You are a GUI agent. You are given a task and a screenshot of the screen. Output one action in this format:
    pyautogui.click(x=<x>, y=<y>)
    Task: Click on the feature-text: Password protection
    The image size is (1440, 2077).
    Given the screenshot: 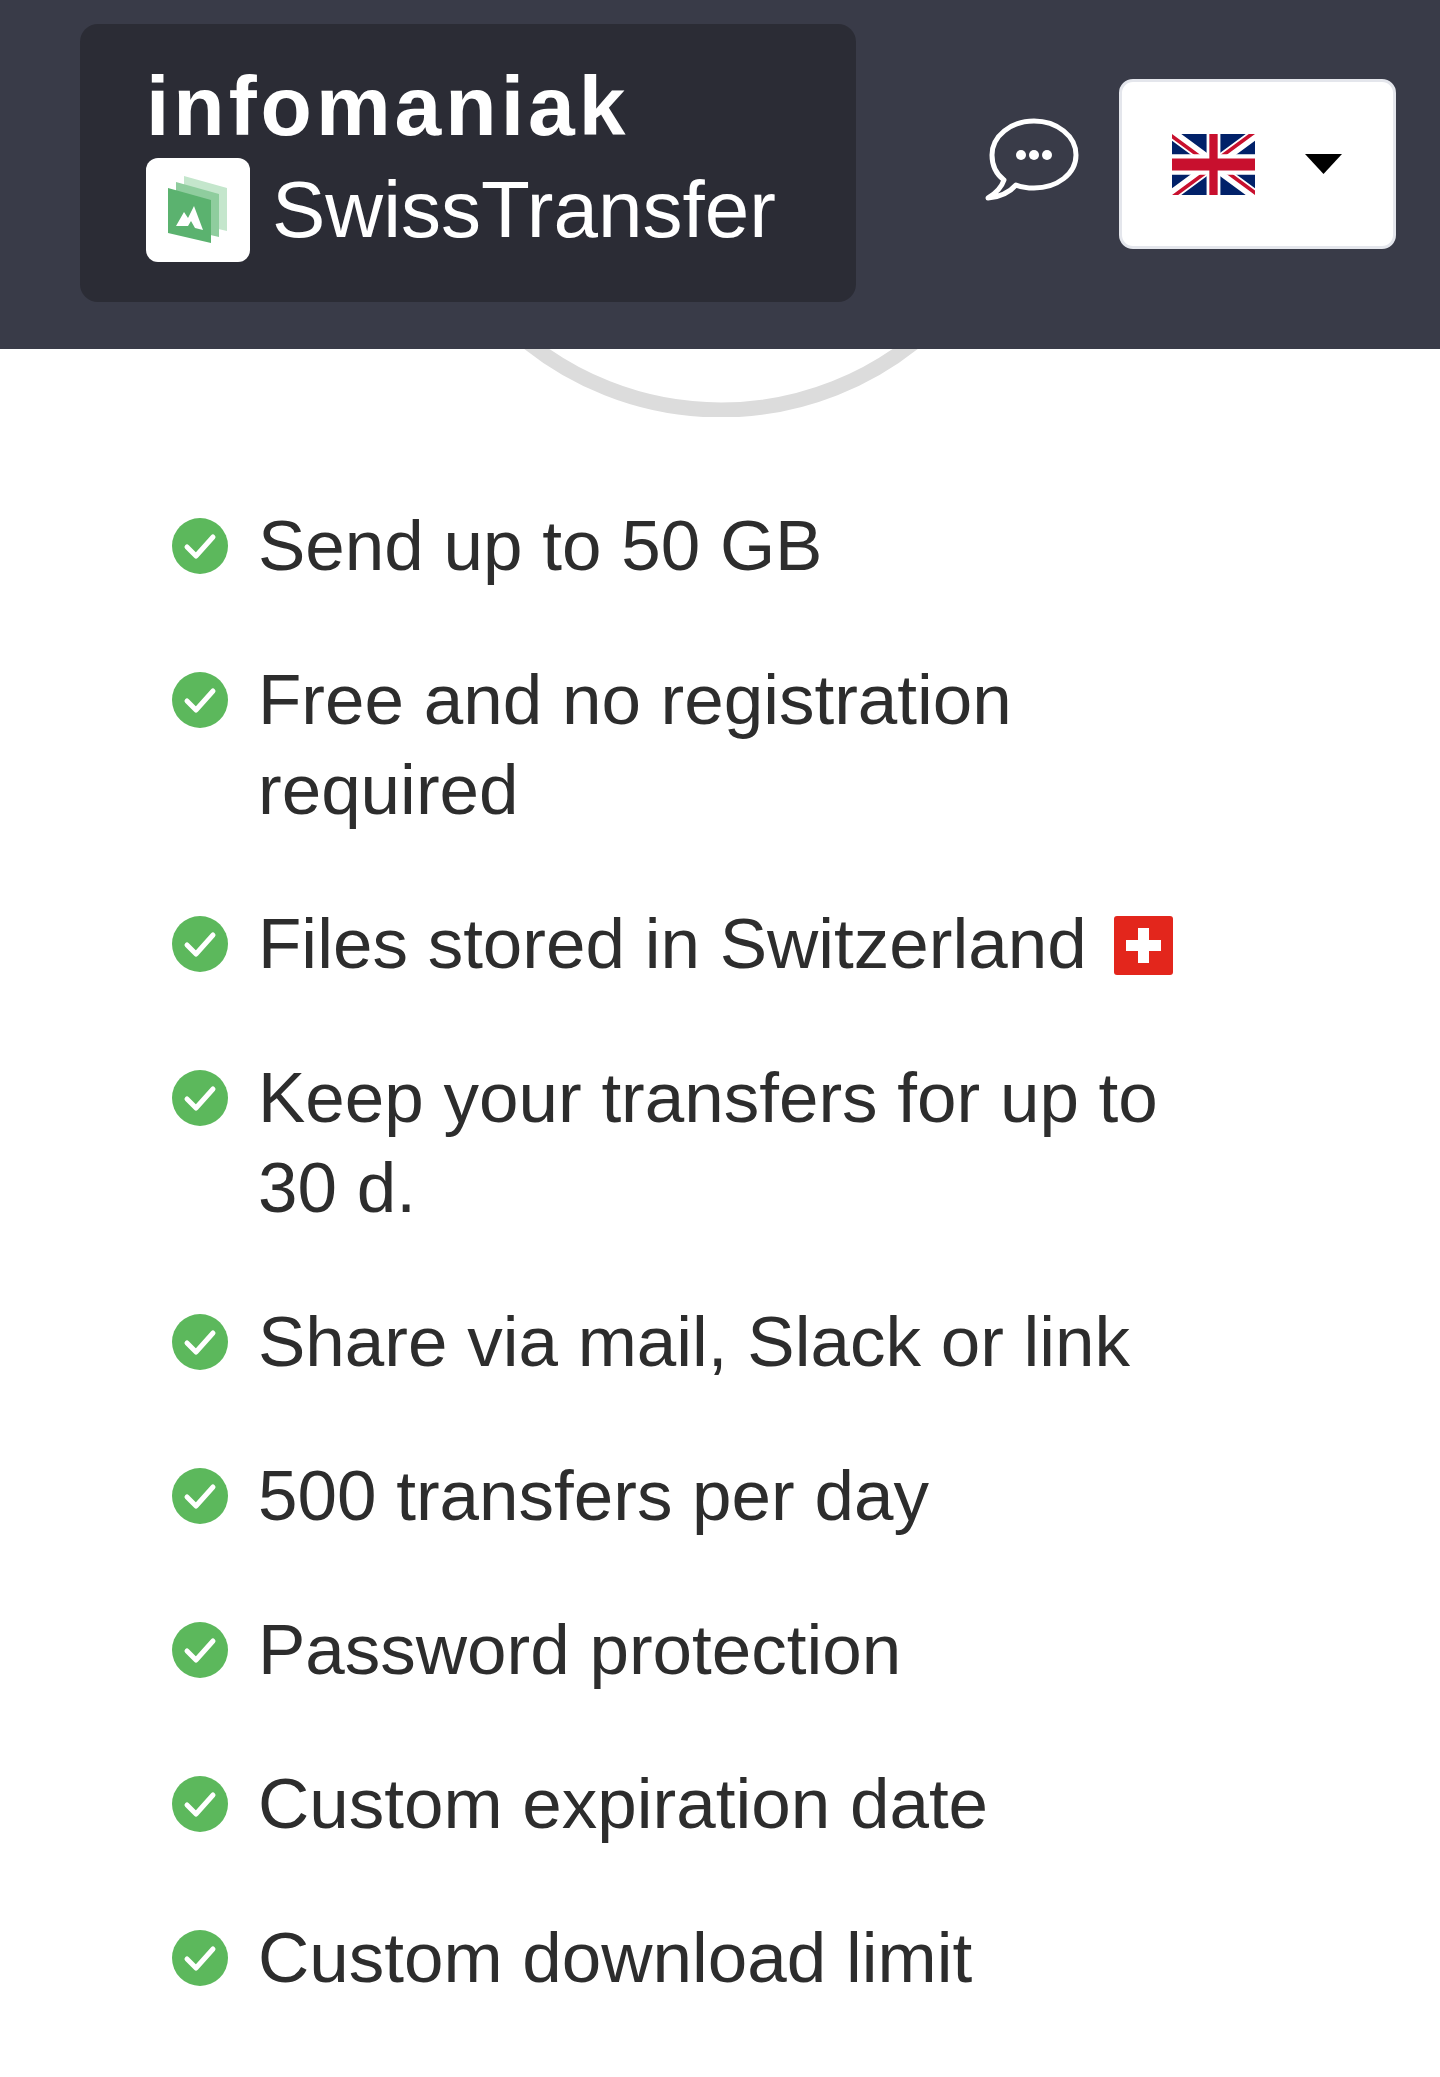 What is the action you would take?
    pyautogui.click(x=580, y=1649)
    